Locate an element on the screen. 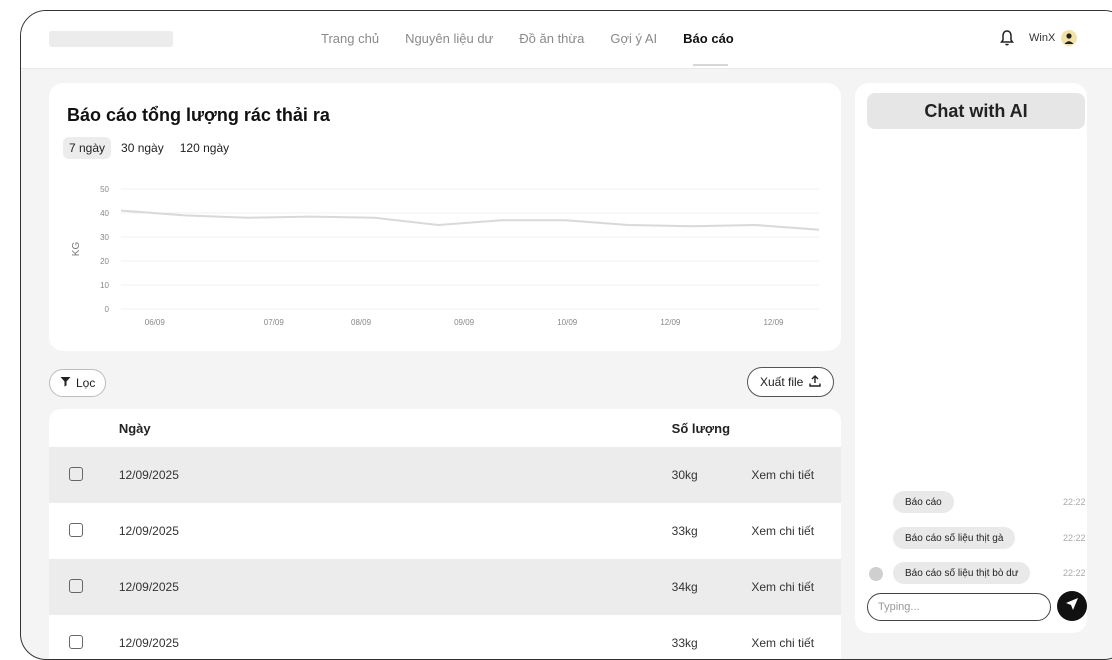  chat-message: Báo cáo số liệu thịt bò dư is located at coordinates (962, 573).